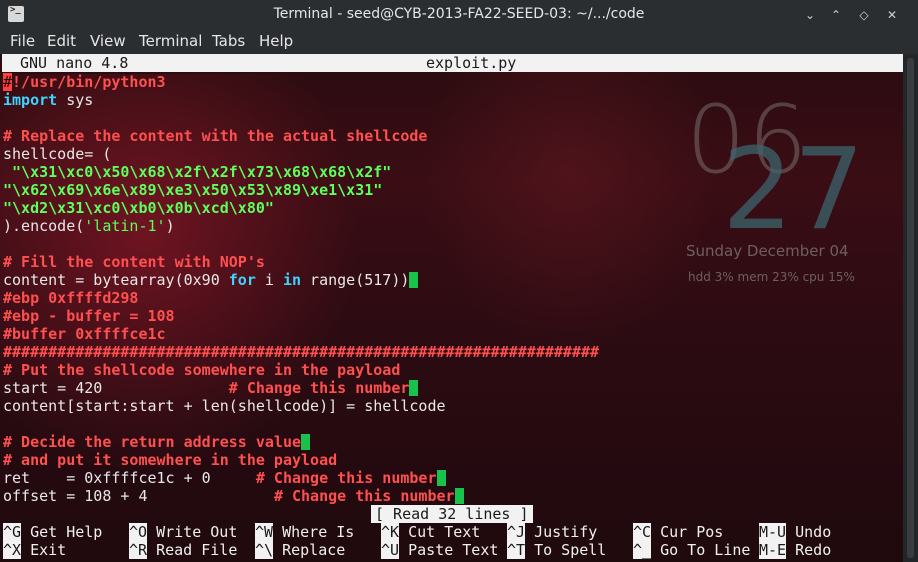 This screenshot has height=562, width=918. Describe the element at coordinates (301, 334) in the screenshot. I see `code-line: #buffer 0xffffce1c` at that location.